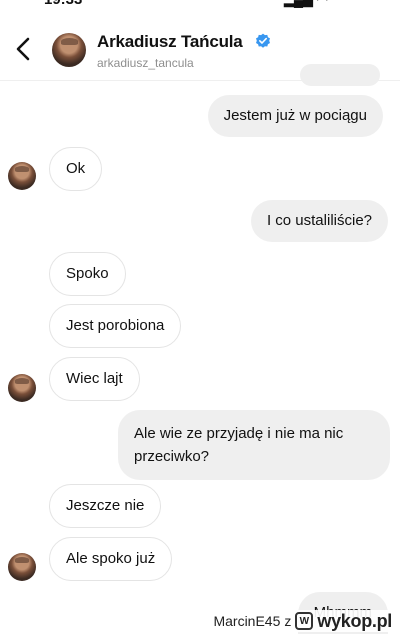 This screenshot has height=634, width=400. I want to click on wykop-logo-icon: W, so click(304, 621).